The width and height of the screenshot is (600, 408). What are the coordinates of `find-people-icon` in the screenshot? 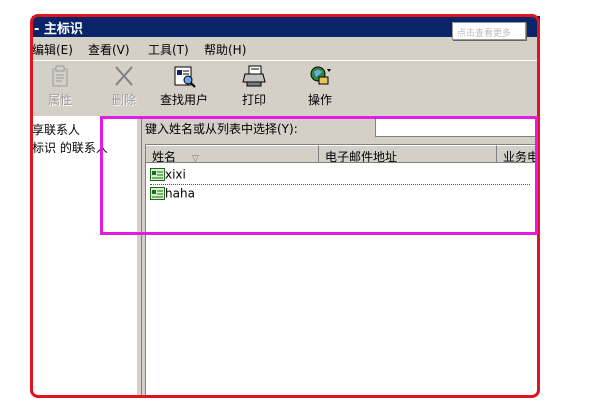 It's located at (185, 77).